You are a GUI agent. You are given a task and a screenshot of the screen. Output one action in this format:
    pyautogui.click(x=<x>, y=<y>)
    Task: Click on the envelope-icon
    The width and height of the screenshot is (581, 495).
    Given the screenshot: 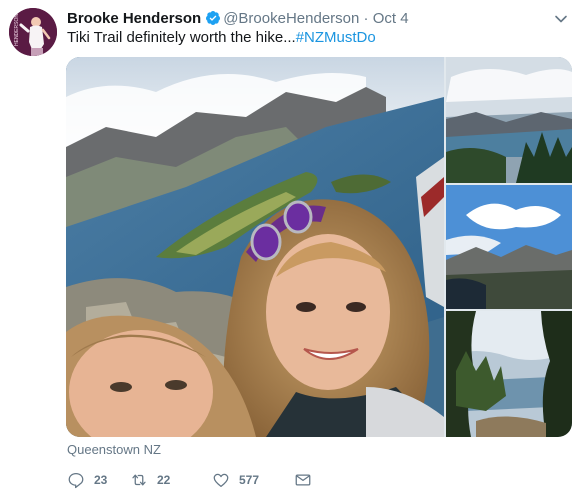 What is the action you would take?
    pyautogui.click(x=303, y=480)
    